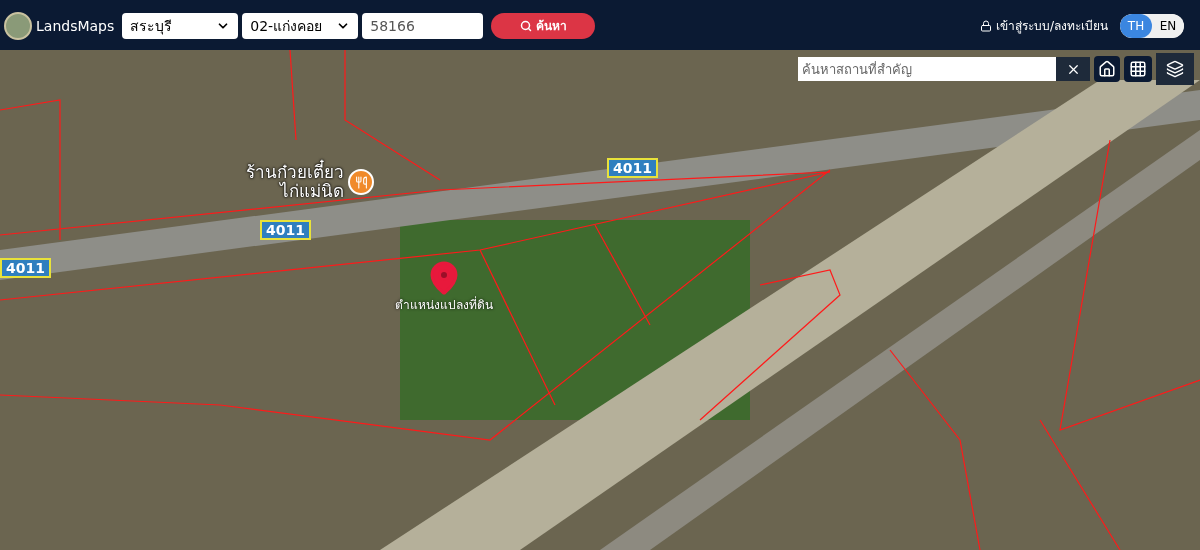  I want to click on logo-text: LandsMaps, so click(75, 26).